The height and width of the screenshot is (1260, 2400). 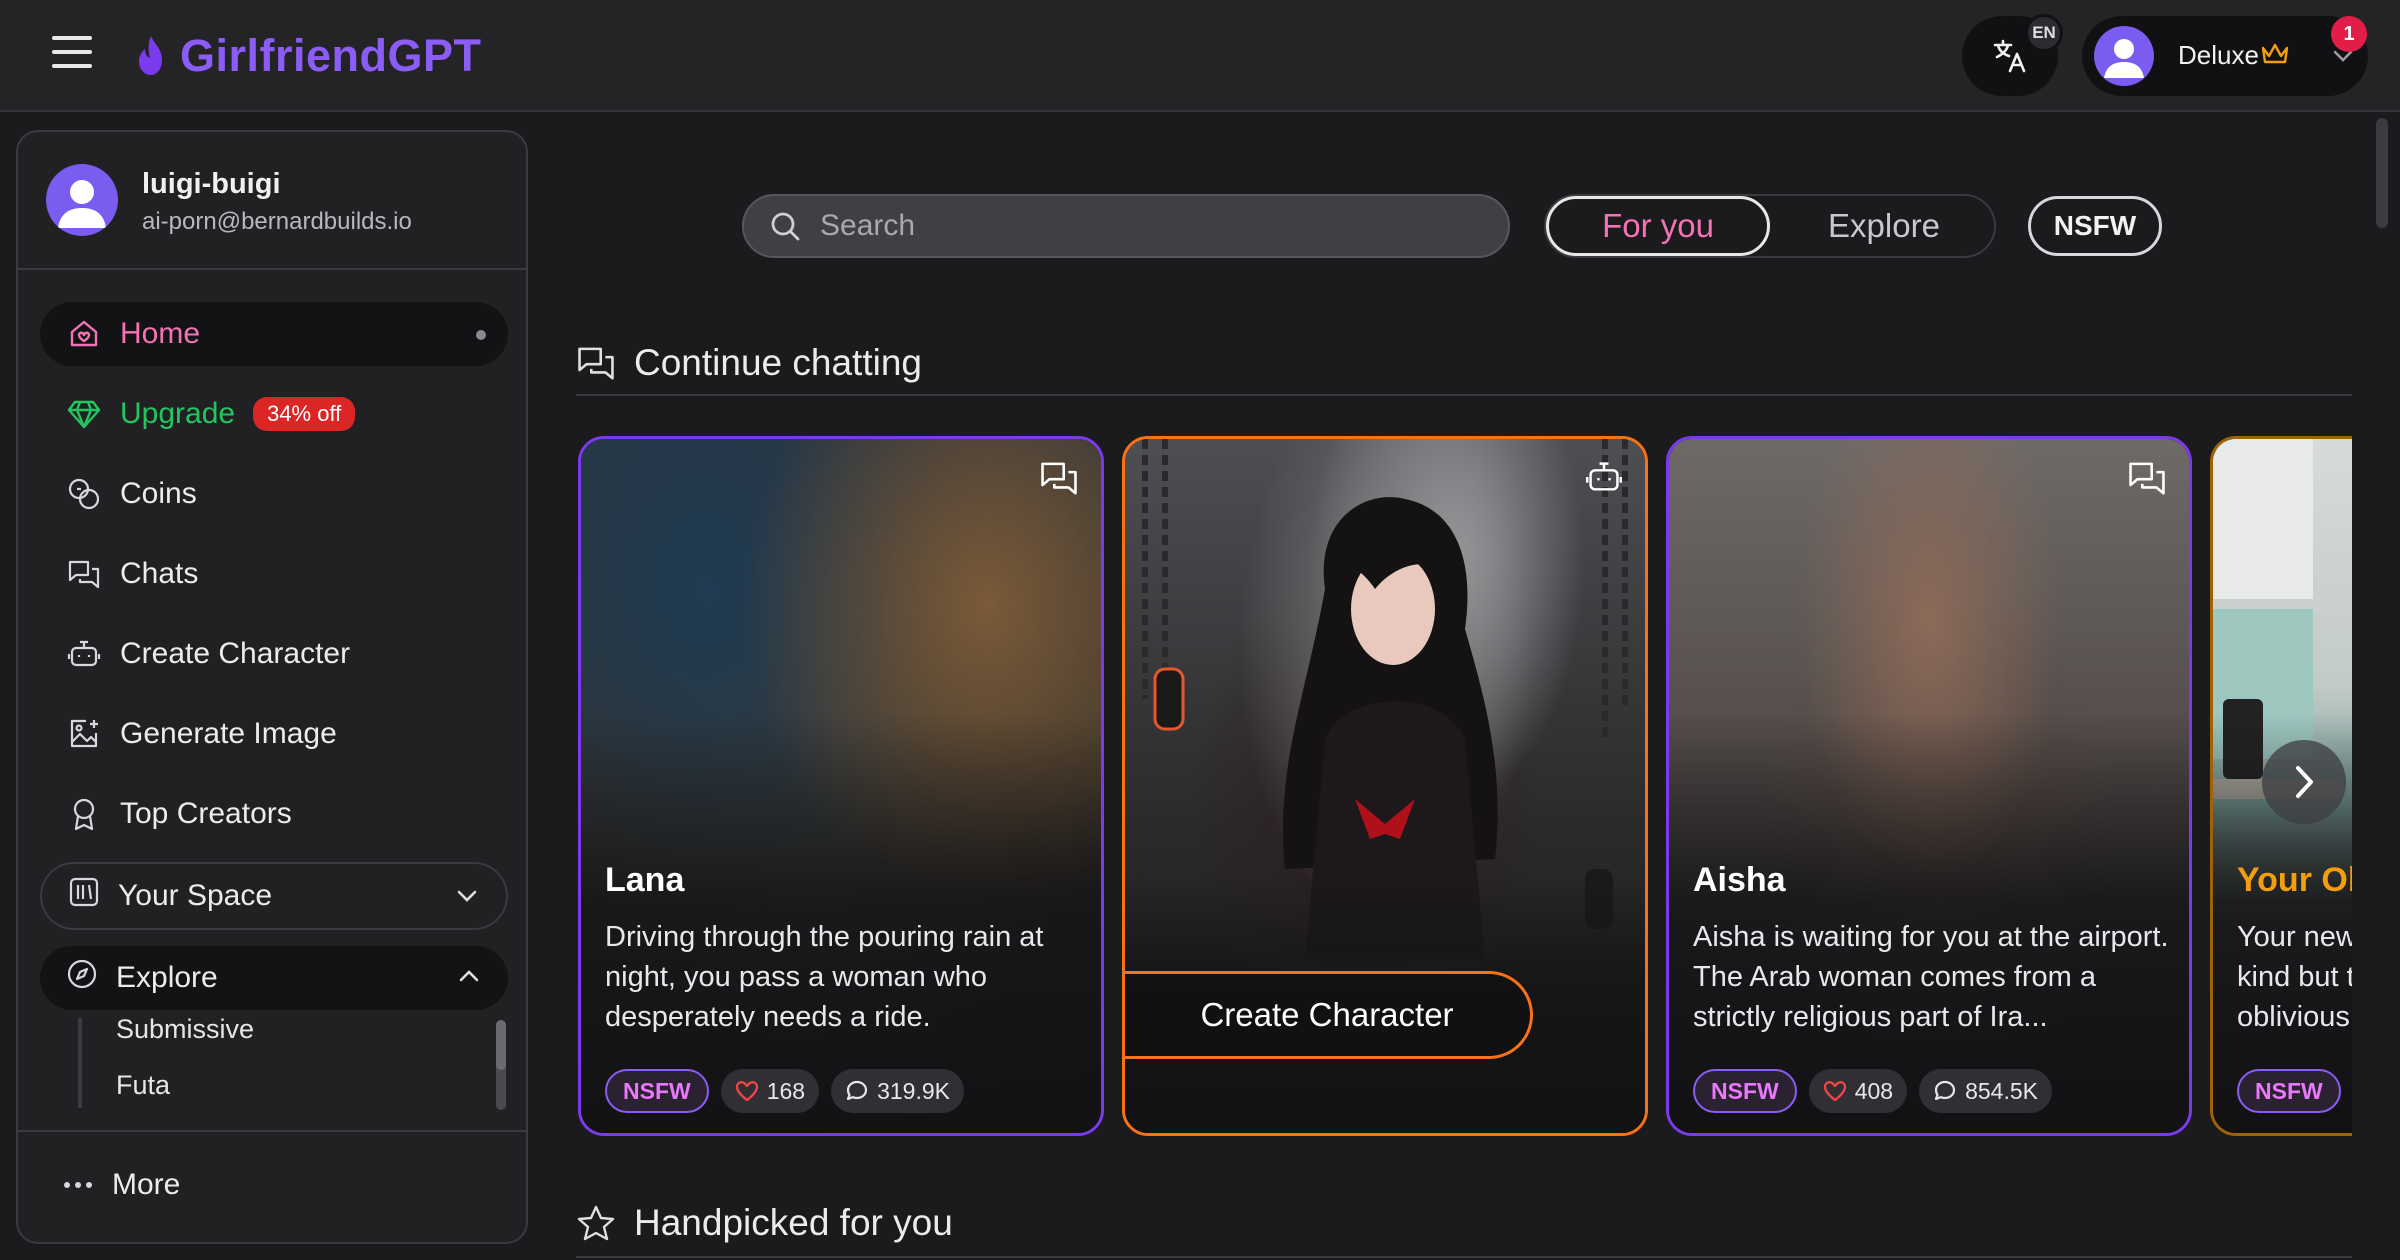 What do you see at coordinates (857, 1090) in the screenshot?
I see `message-icon` at bounding box center [857, 1090].